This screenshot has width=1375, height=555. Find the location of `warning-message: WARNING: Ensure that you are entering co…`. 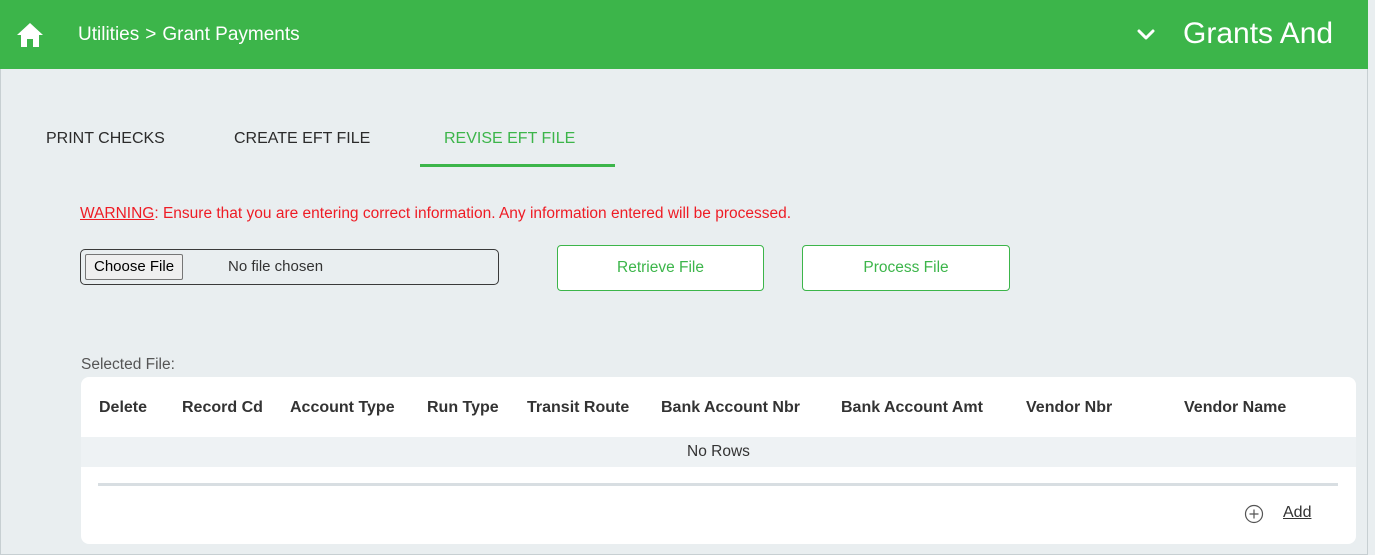

warning-message: WARNING: Ensure that you are entering co… is located at coordinates (435, 214).